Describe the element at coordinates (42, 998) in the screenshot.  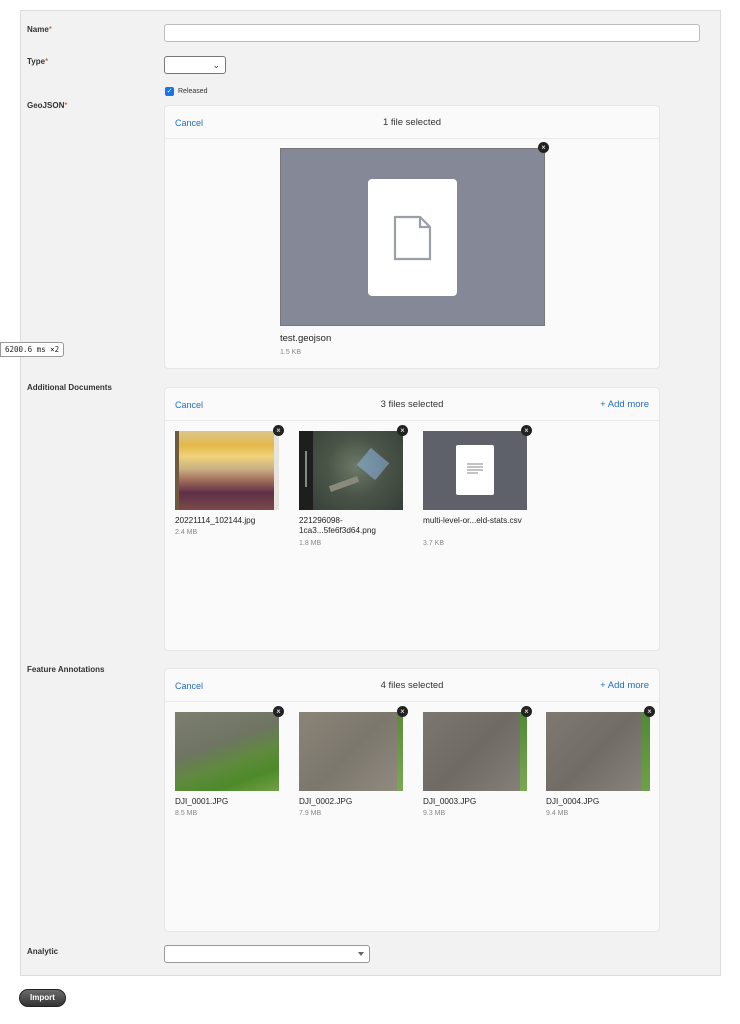
I see `import-button: Import` at that location.